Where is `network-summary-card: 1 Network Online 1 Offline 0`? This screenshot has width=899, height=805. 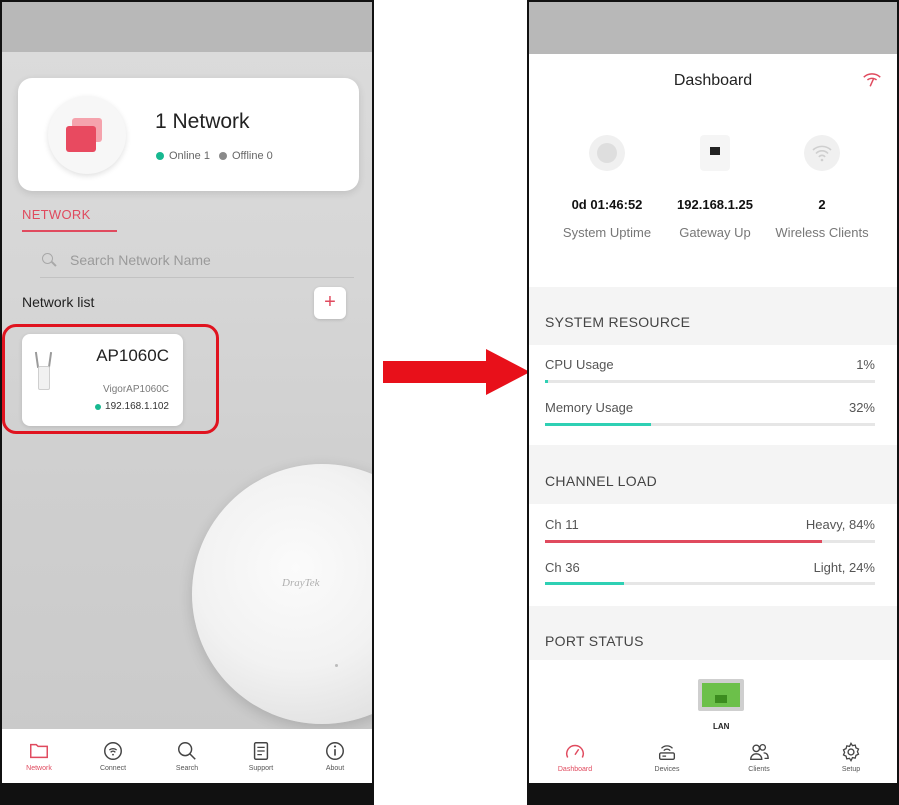 network-summary-card: 1 Network Online 1 Offline 0 is located at coordinates (188, 134).